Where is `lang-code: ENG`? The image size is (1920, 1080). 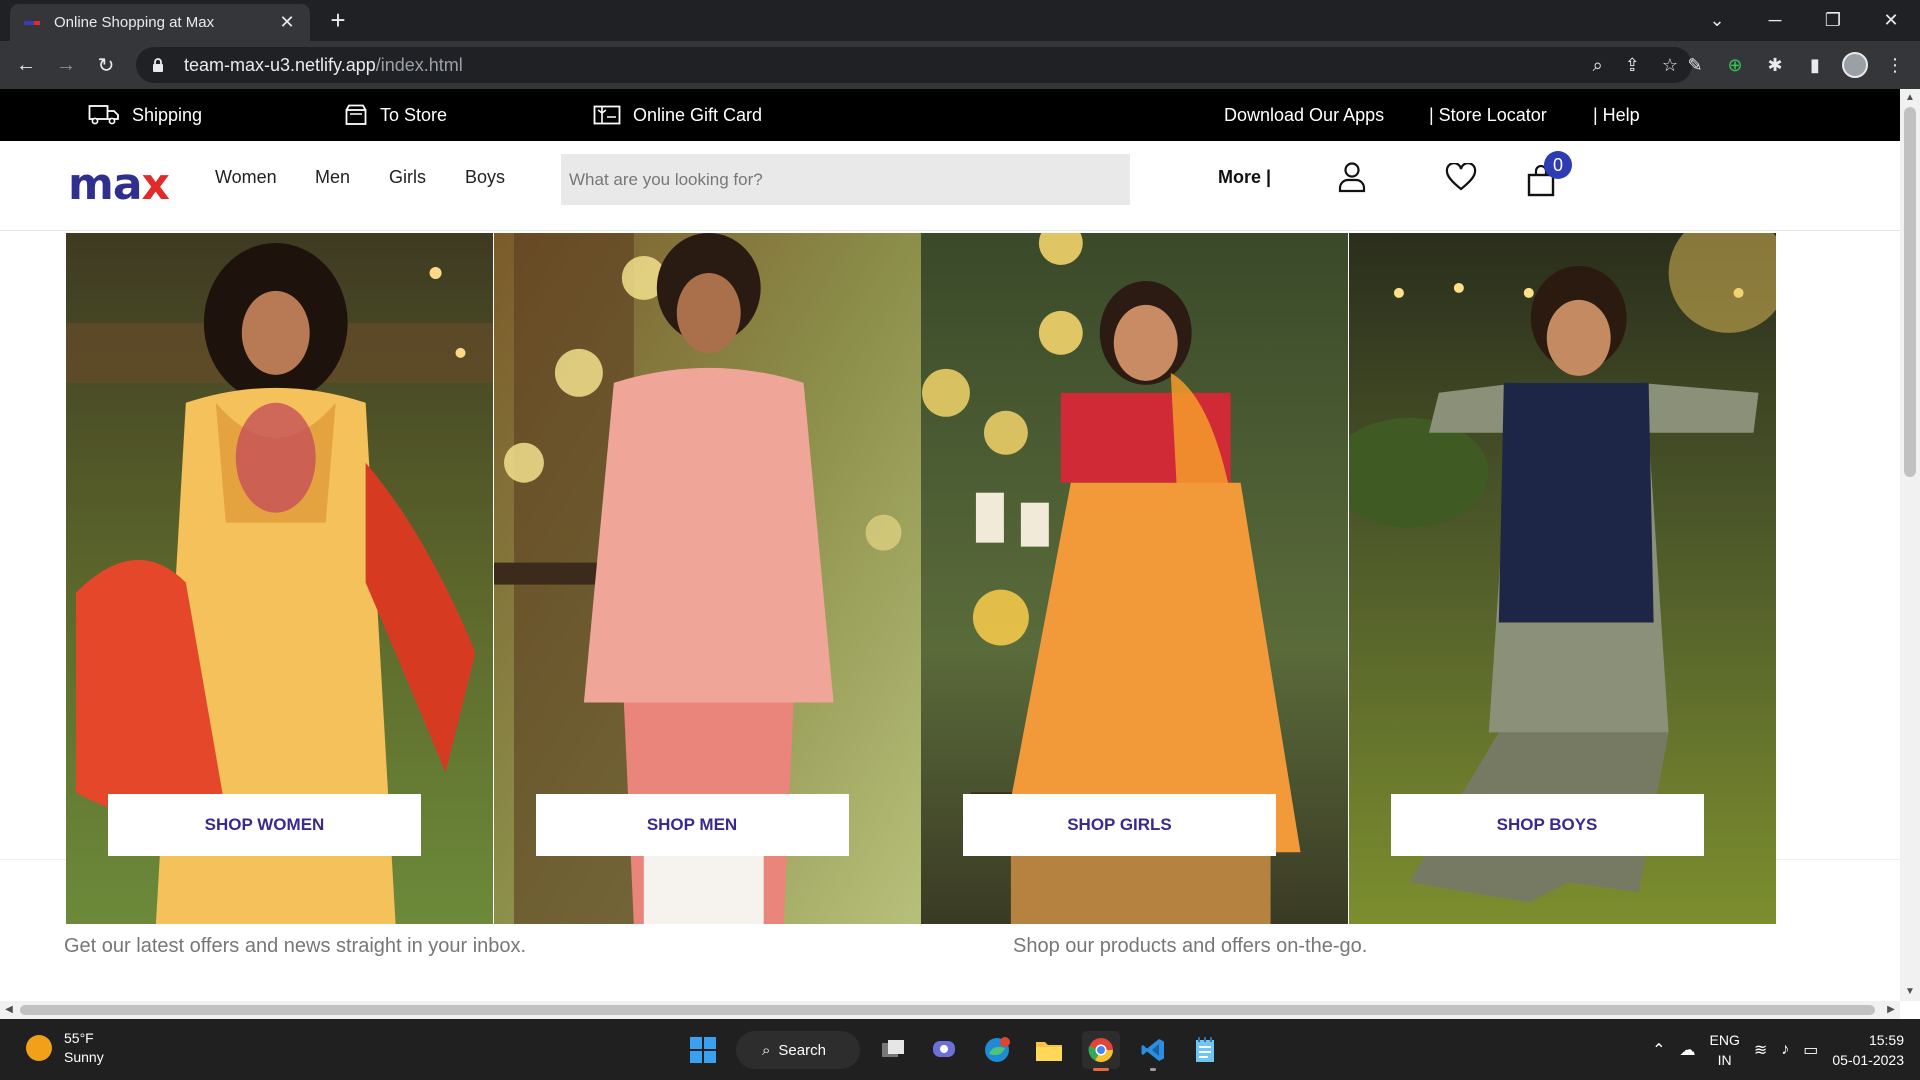 lang-code: ENG is located at coordinates (1724, 1040).